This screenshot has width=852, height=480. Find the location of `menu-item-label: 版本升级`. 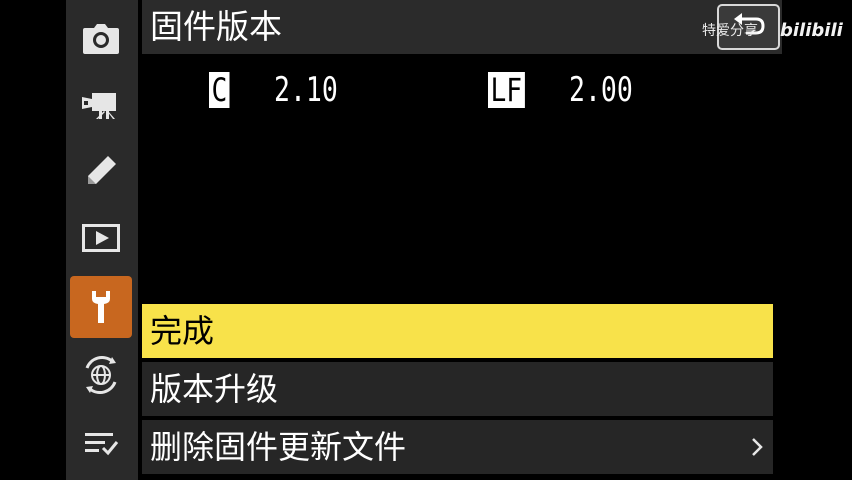

menu-item-label: 版本升级 is located at coordinates (214, 389).